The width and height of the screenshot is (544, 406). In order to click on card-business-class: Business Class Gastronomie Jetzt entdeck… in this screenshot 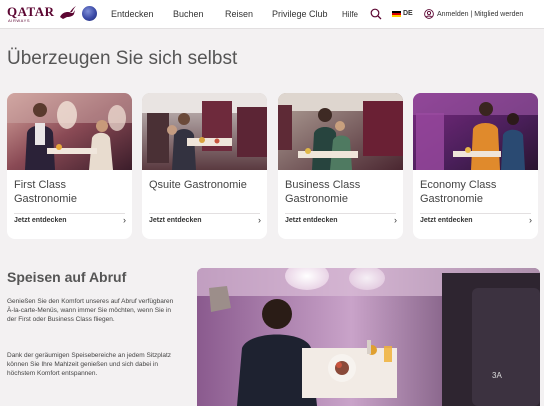, I will do `click(340, 166)`.